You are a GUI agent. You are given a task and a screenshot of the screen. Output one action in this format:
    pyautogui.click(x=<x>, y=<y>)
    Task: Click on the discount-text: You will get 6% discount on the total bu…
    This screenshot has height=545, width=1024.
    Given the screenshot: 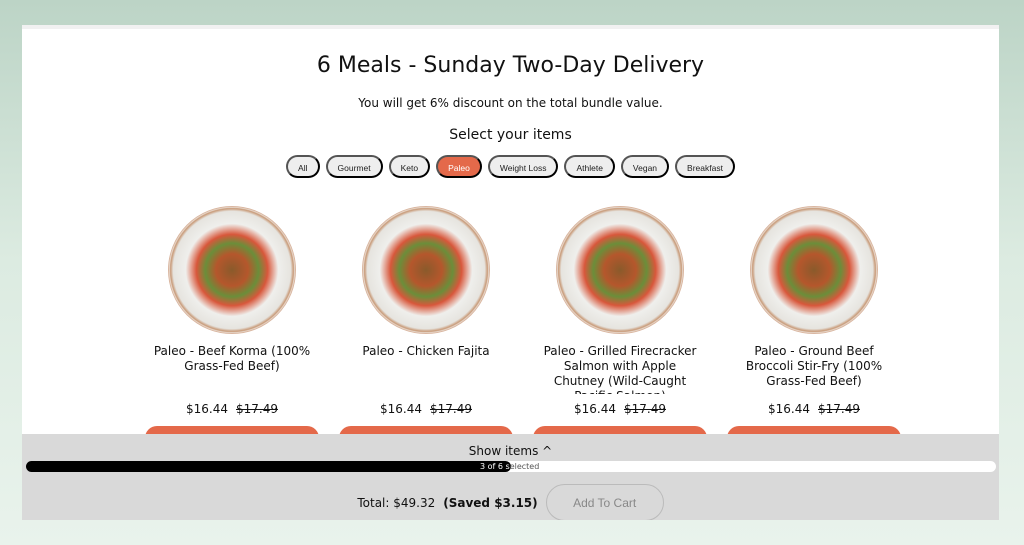 What is the action you would take?
    pyautogui.click(x=510, y=103)
    